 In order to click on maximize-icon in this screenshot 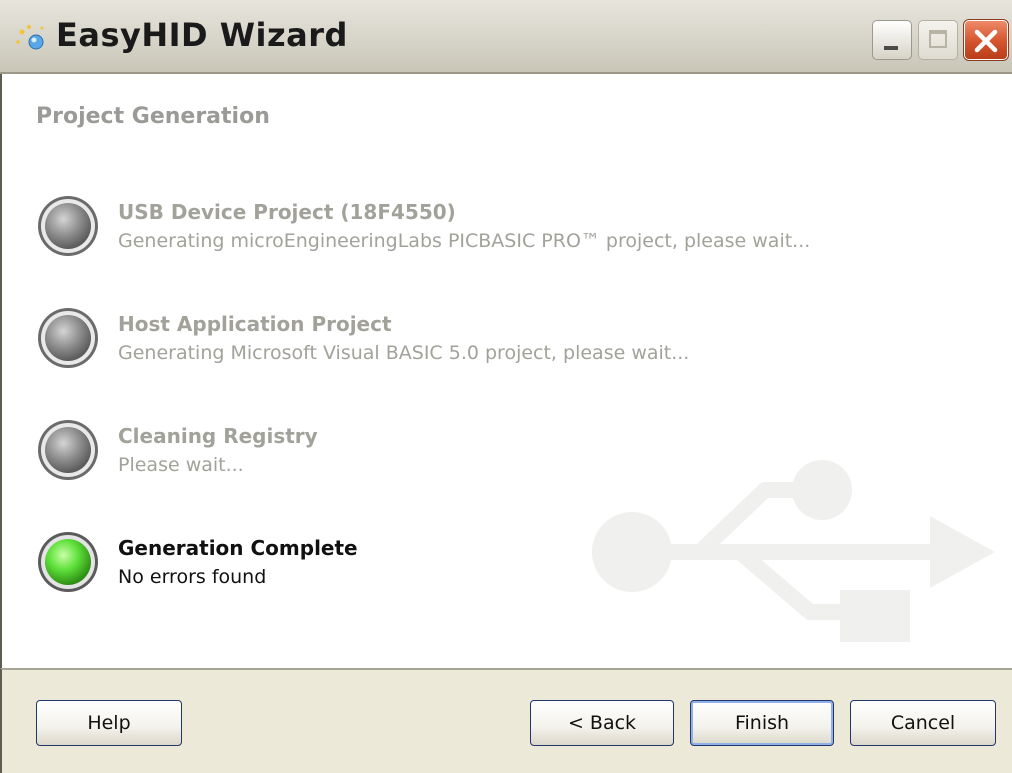, I will do `click(938, 39)`.